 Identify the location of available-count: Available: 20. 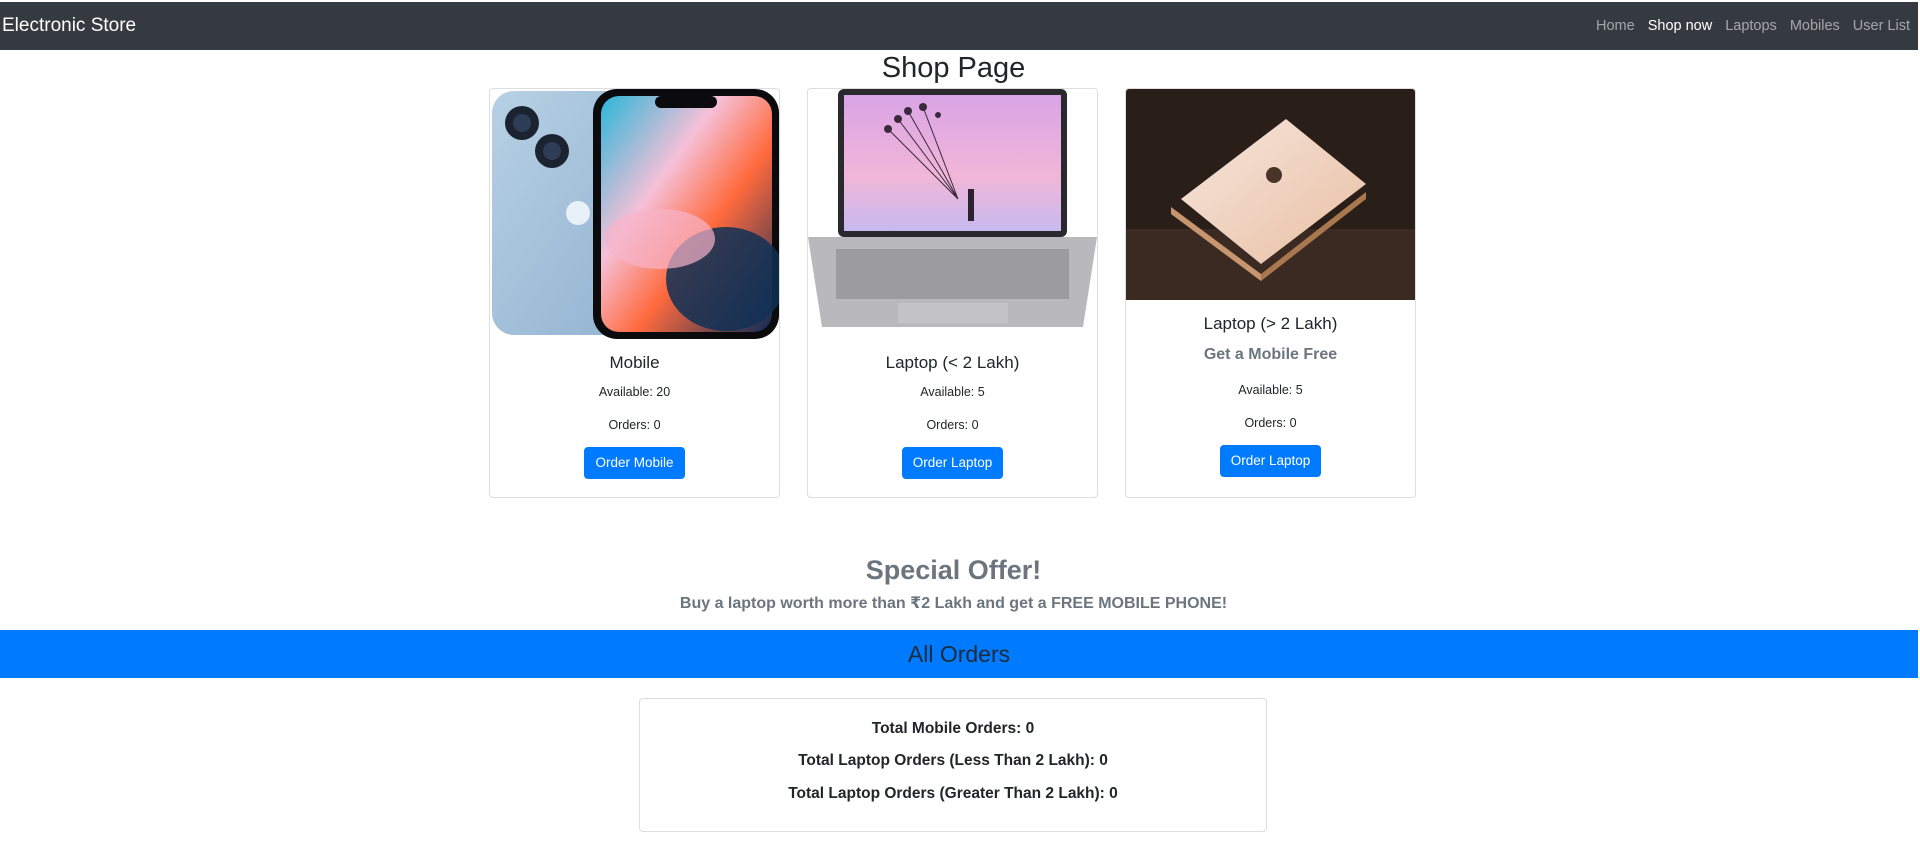
(634, 392).